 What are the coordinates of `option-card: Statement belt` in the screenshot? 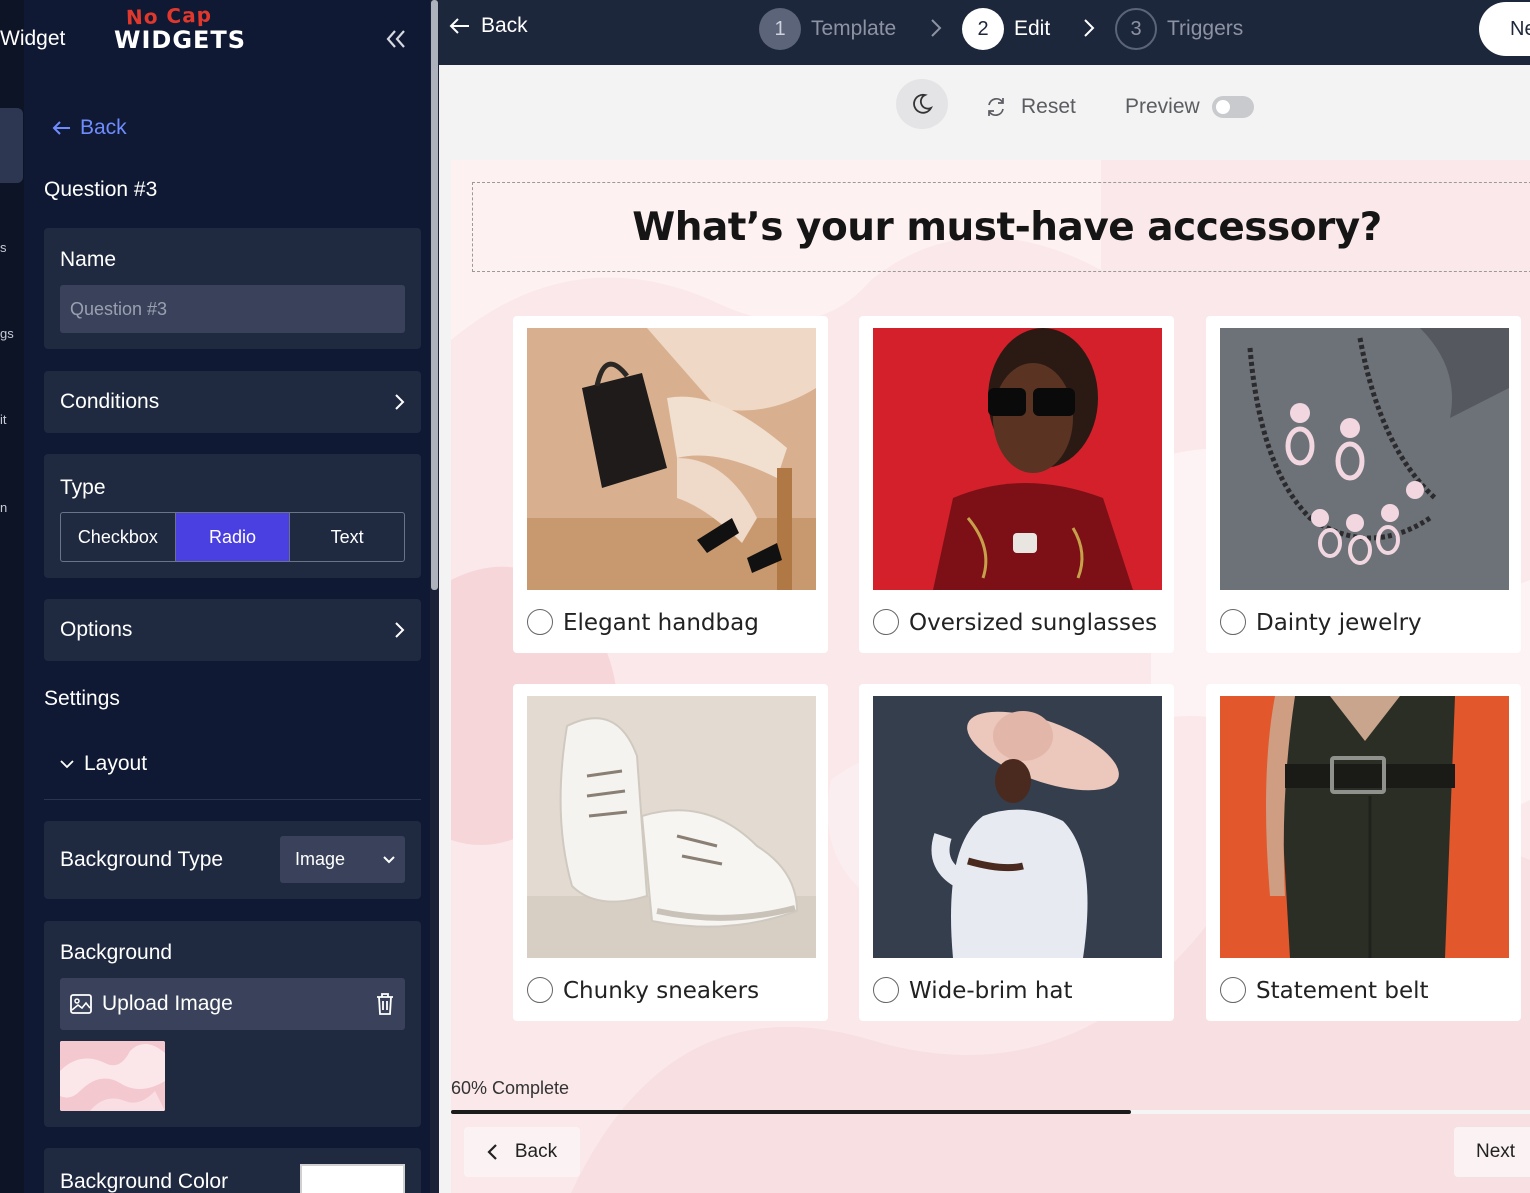 It's located at (1363, 852).